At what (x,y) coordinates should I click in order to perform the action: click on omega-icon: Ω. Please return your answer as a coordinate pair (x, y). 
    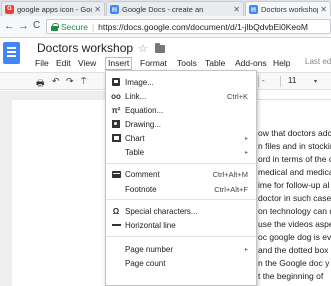
    Looking at the image, I should click on (116, 211).